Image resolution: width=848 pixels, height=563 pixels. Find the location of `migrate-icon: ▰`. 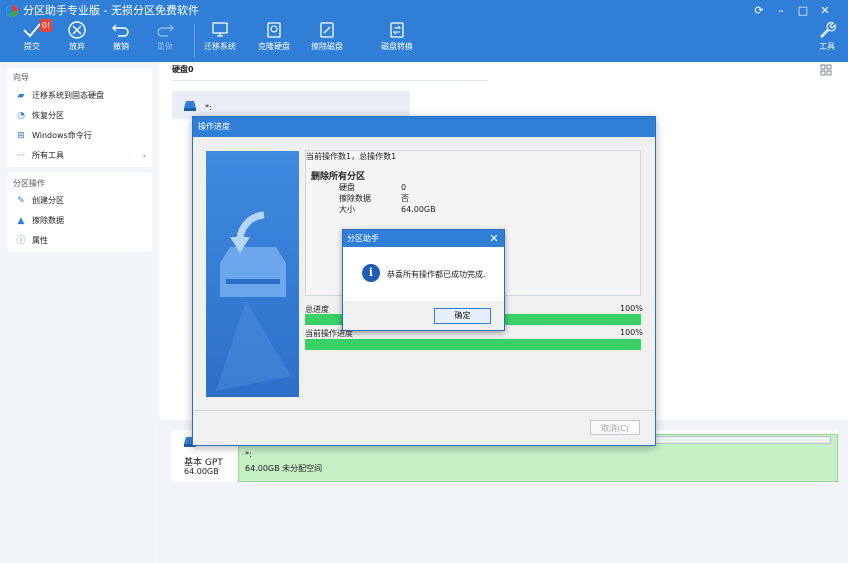

migrate-icon: ▰ is located at coordinates (21, 96).